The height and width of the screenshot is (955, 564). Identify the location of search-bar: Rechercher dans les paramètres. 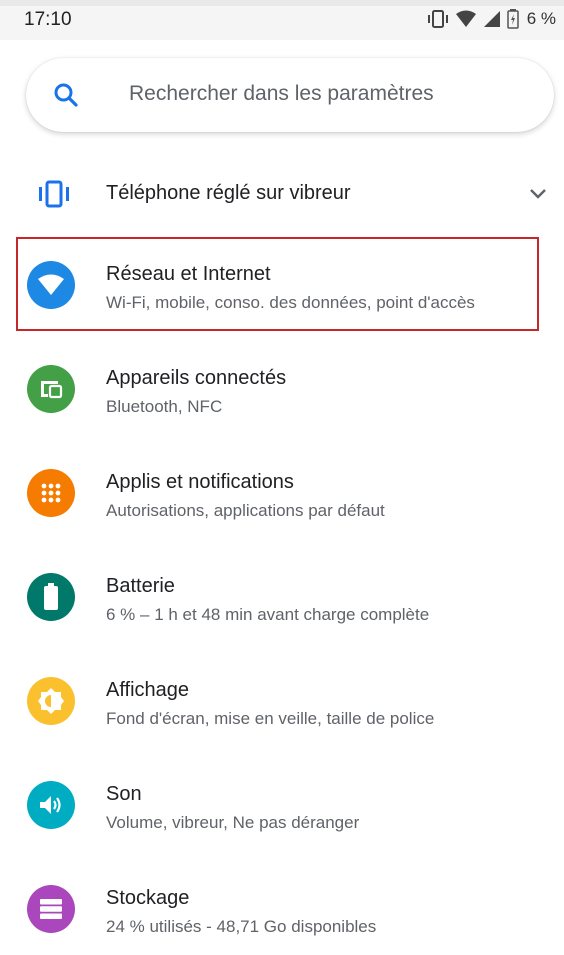
(290, 95).